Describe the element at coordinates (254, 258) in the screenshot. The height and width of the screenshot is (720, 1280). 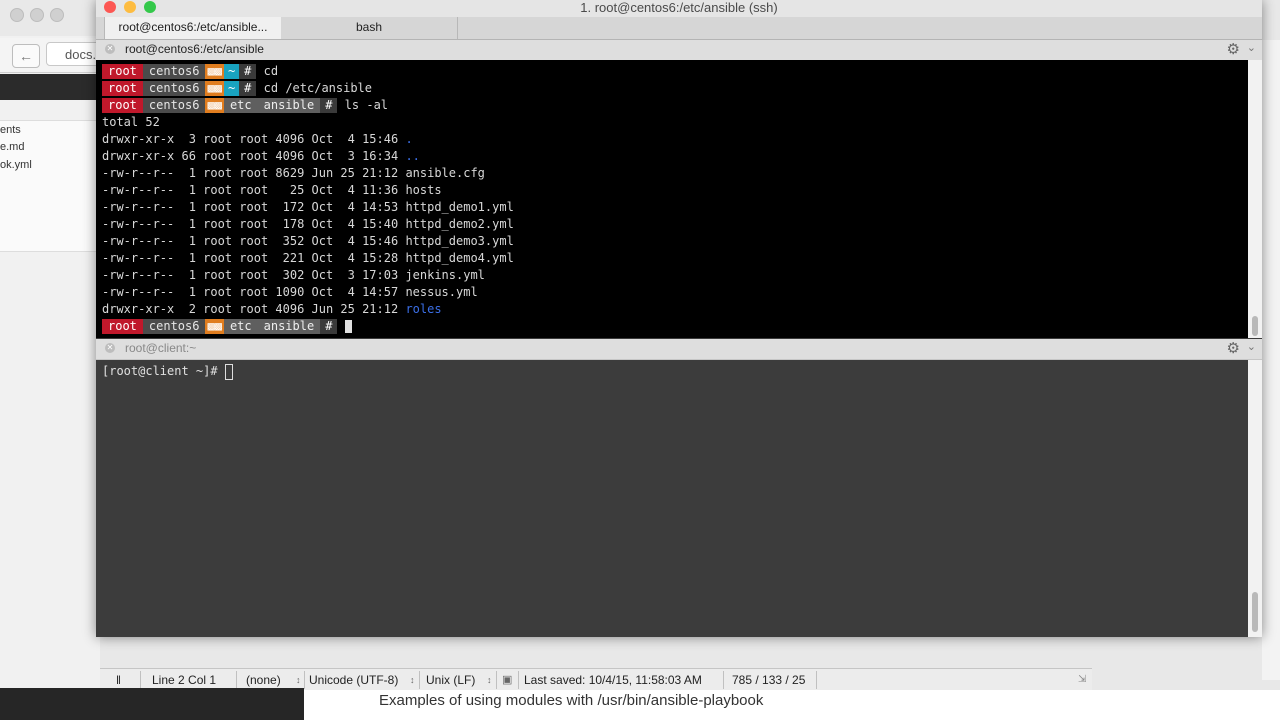
I see `listing-meta: -rw-r--r-- 1 root root 221 Oct 4 15:28` at that location.